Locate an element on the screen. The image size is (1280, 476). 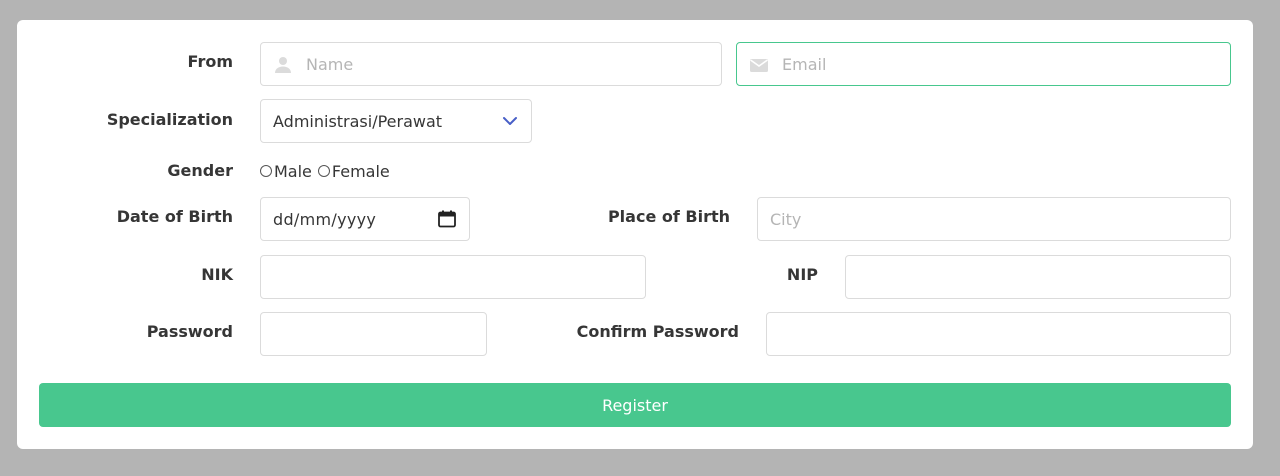
calendar-icon is located at coordinates (447, 219).